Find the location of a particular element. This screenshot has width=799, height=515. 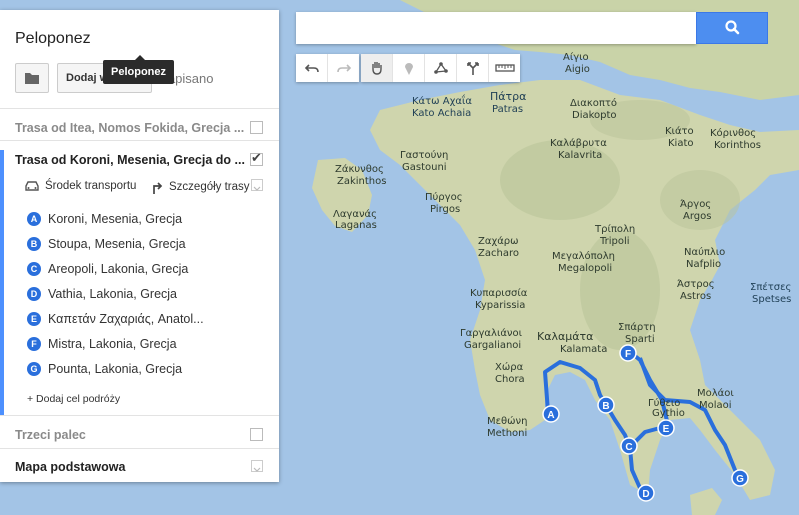

marker-badge-a: A is located at coordinates (34, 219).